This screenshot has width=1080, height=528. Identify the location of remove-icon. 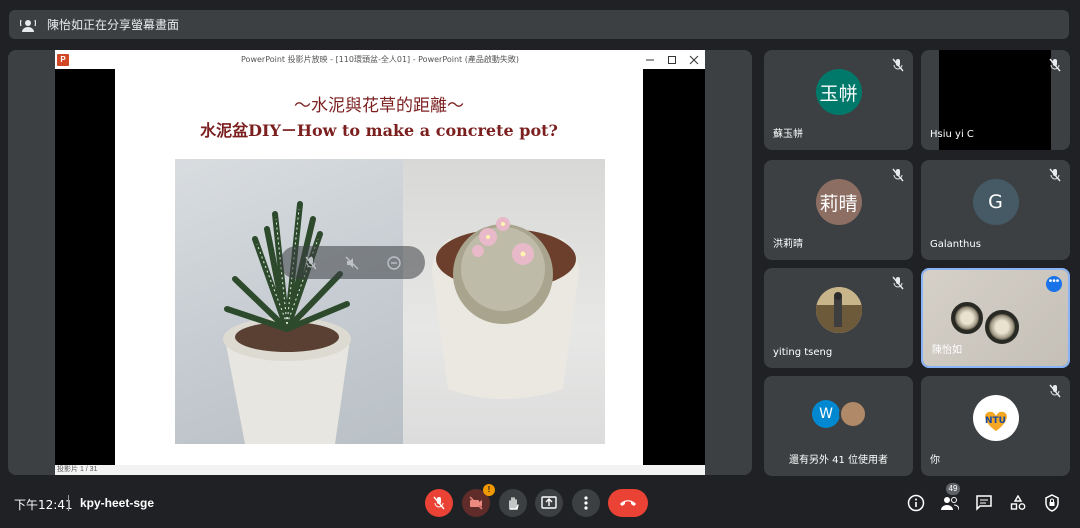
(394, 263).